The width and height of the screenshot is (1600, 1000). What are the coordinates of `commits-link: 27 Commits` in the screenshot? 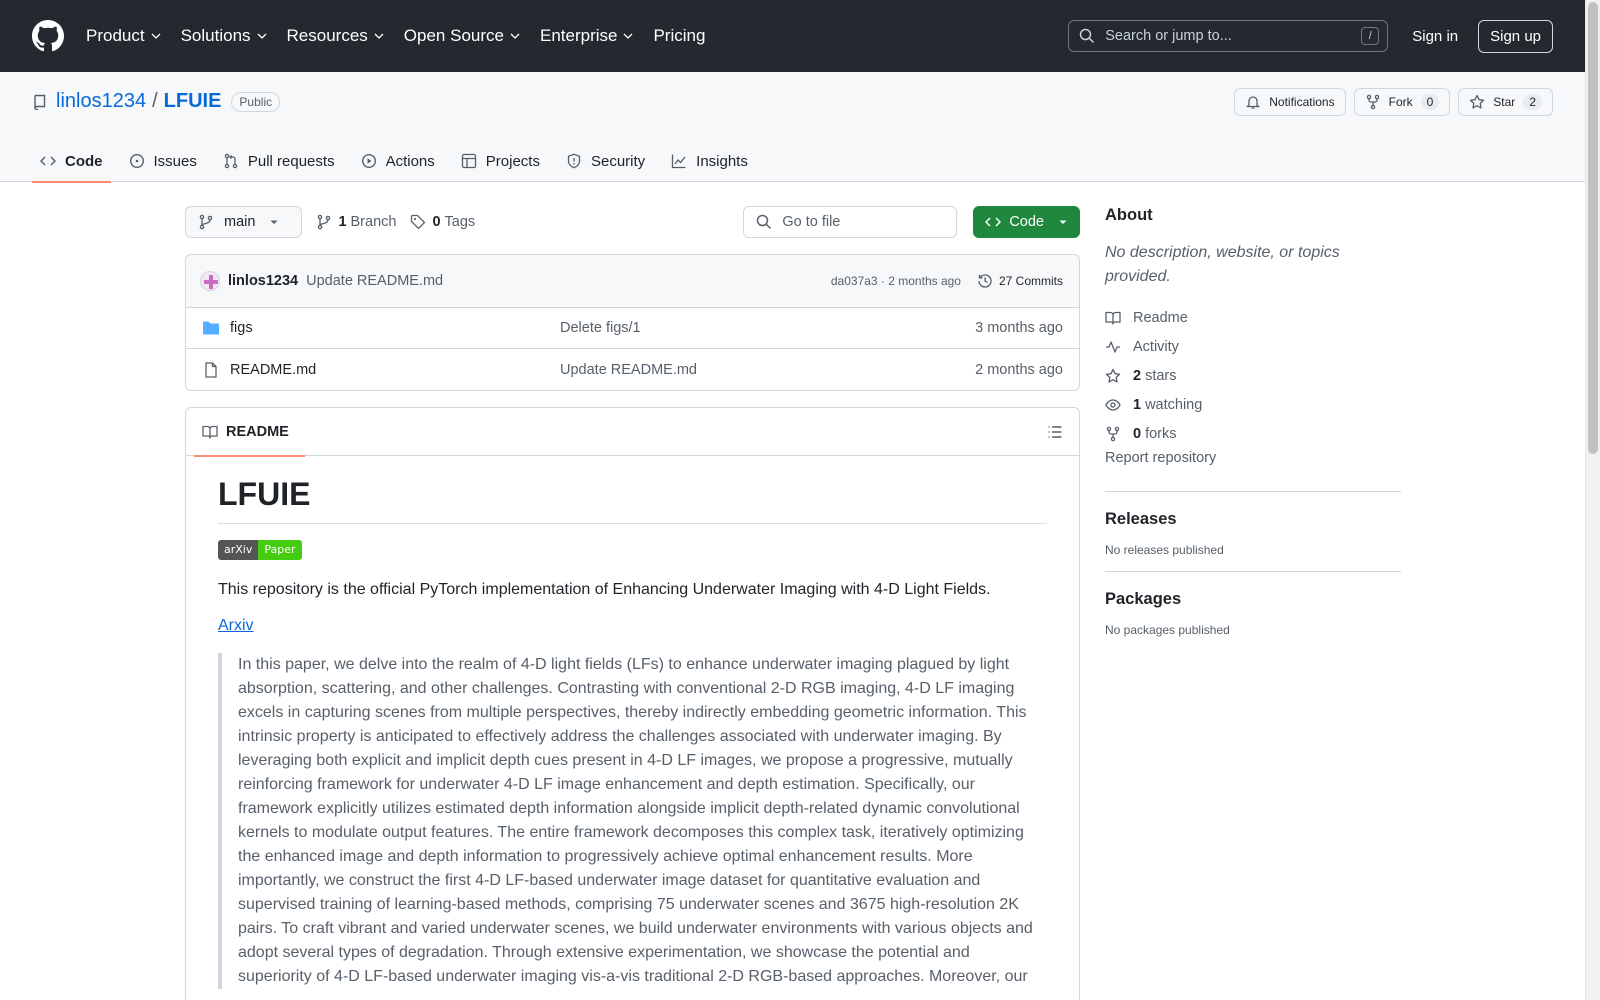 It's located at (1020, 281).